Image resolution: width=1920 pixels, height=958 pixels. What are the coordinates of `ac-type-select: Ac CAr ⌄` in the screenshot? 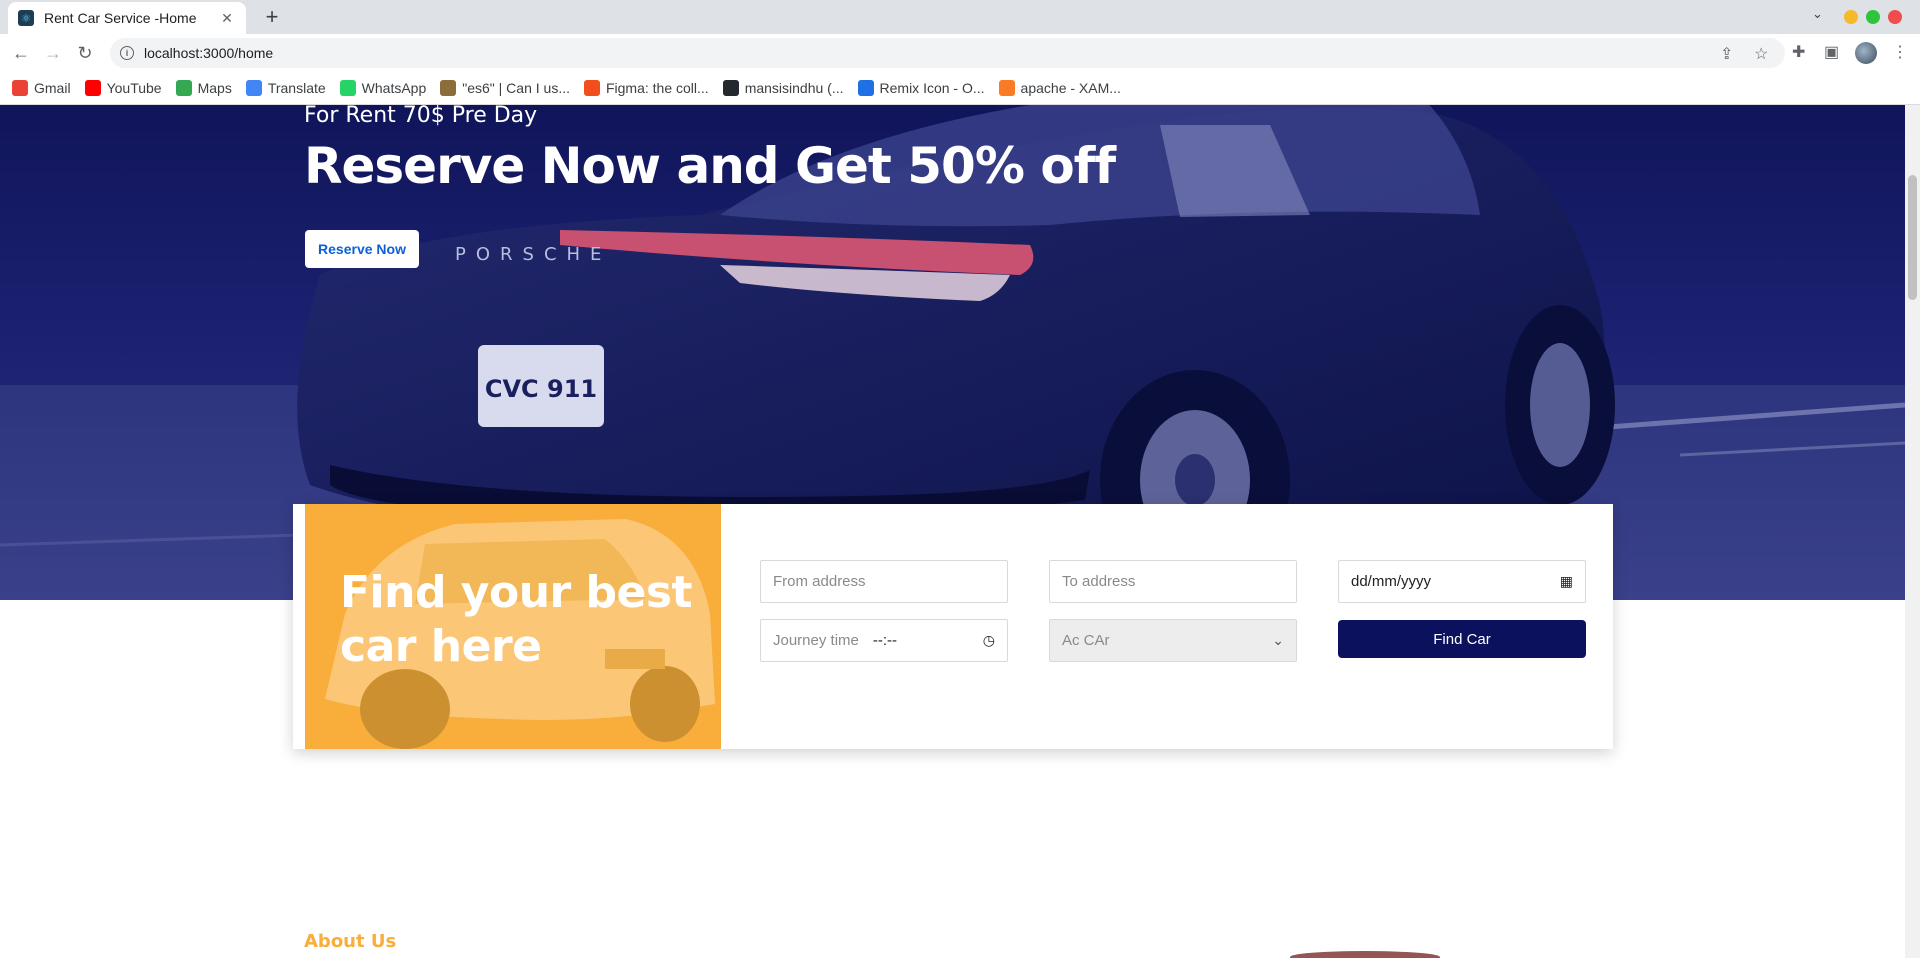 It's located at (1173, 640).